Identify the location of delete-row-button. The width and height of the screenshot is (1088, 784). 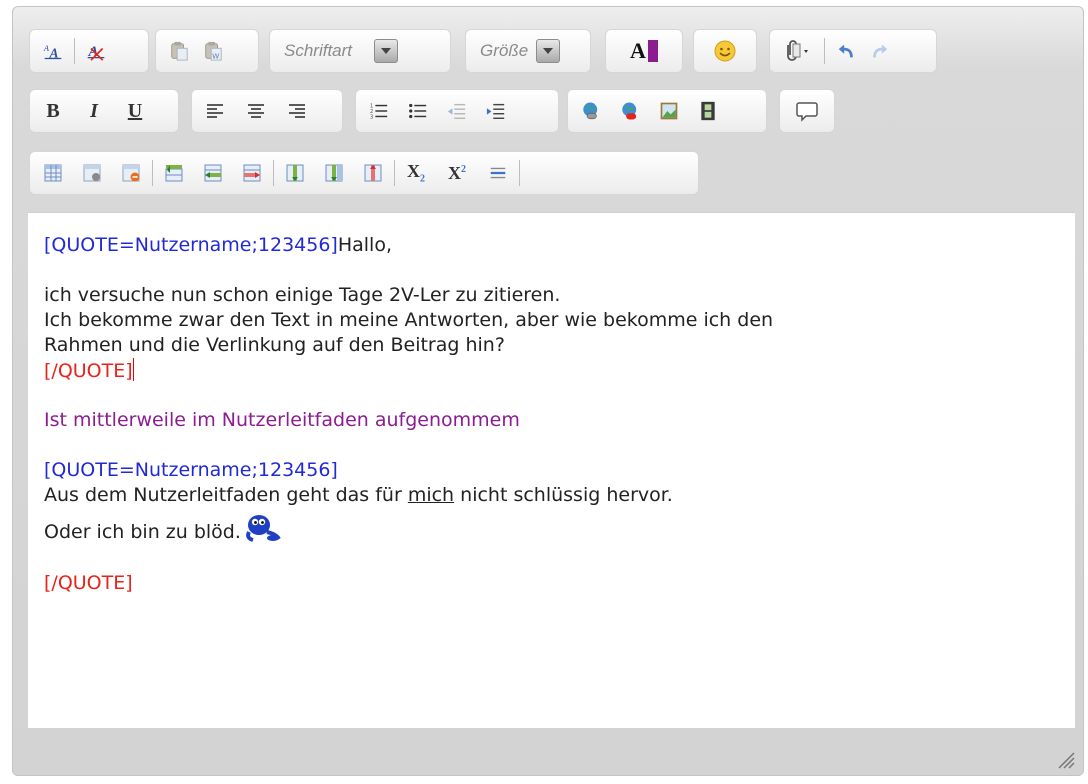
(252, 173).